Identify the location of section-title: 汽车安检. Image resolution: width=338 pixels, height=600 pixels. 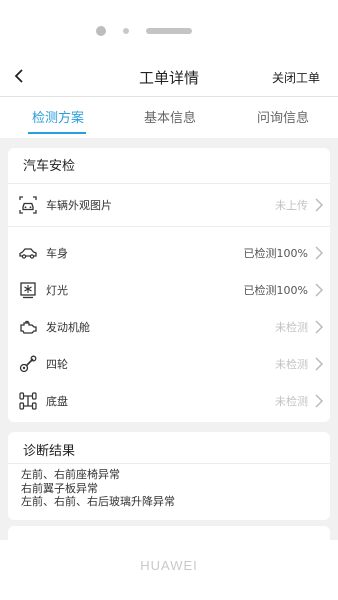
(49, 166).